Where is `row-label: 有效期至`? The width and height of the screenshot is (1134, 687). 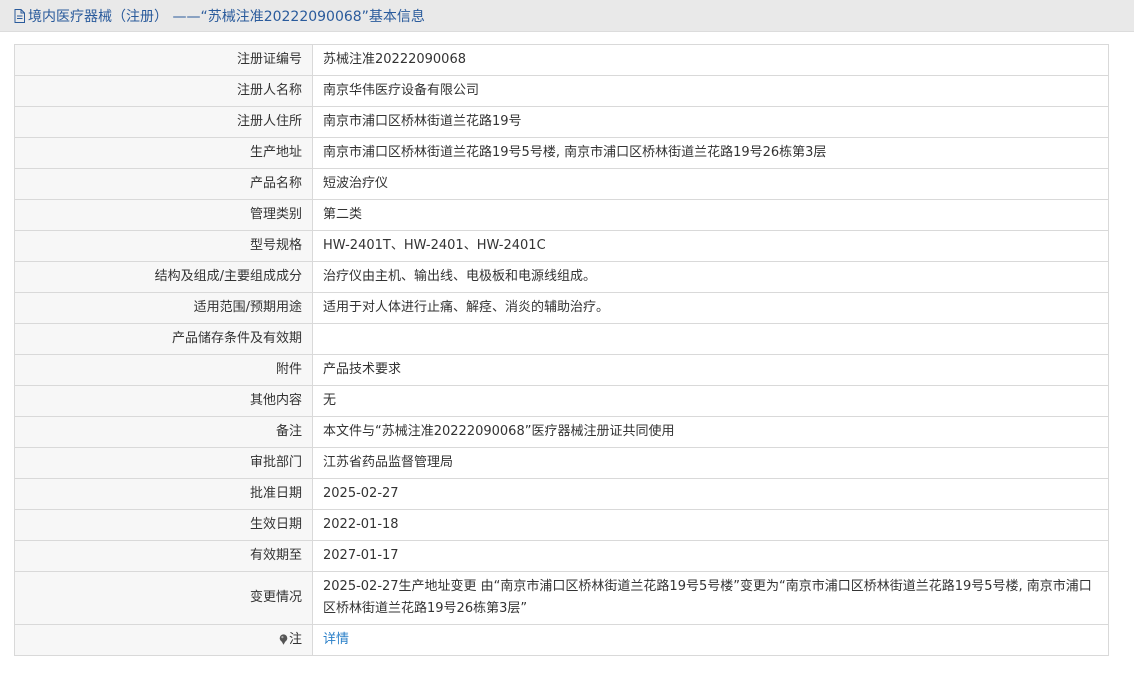
row-label: 有效期至 is located at coordinates (163, 556).